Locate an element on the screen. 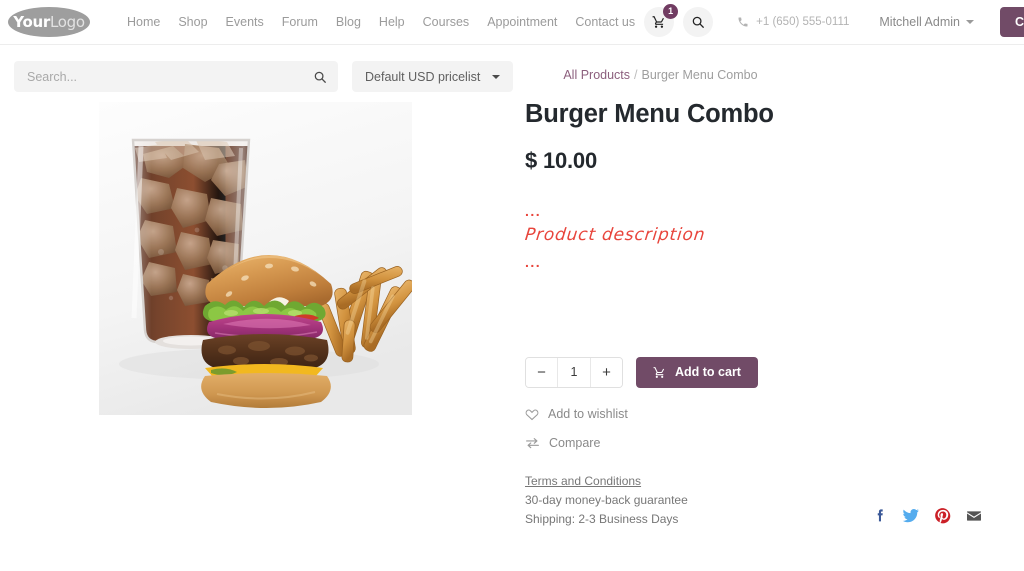  pinterest-icon is located at coordinates (942, 518).